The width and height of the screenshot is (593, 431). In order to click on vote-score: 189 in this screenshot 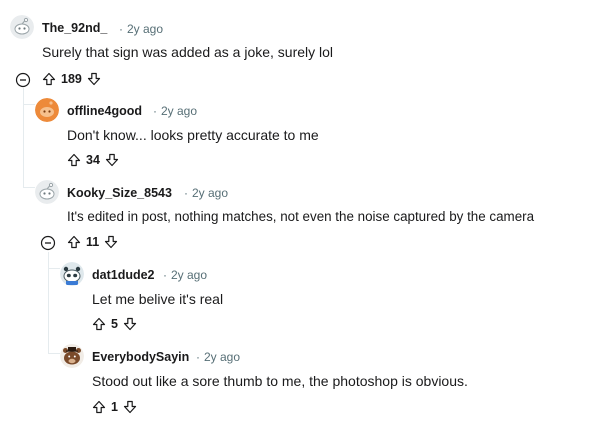, I will do `click(71, 79)`.